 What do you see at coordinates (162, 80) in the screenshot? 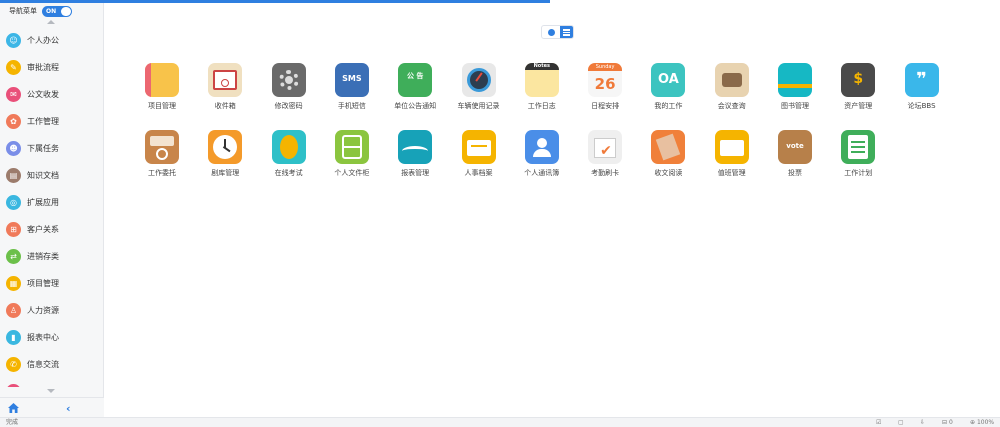
I see `notebook-icon` at bounding box center [162, 80].